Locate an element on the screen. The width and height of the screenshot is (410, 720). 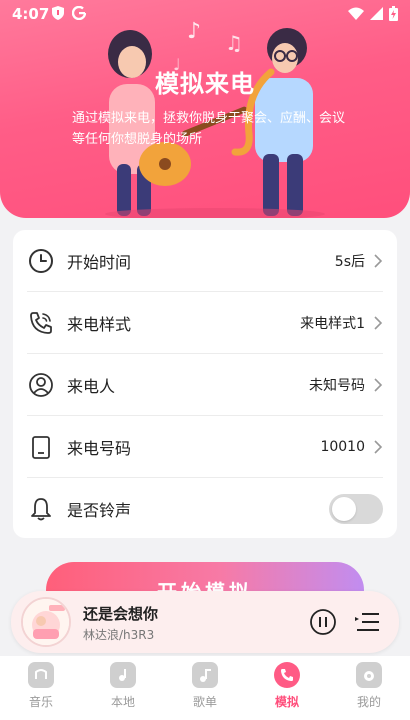
setting-label: 来电样式 is located at coordinates (99, 324).